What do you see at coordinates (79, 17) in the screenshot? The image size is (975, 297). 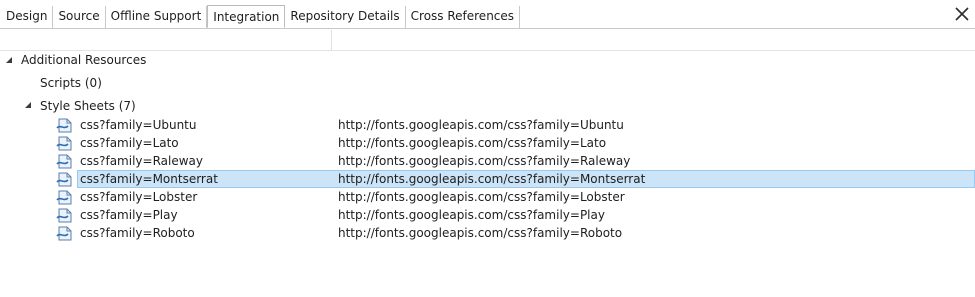 I see `tab-source: Source` at bounding box center [79, 17].